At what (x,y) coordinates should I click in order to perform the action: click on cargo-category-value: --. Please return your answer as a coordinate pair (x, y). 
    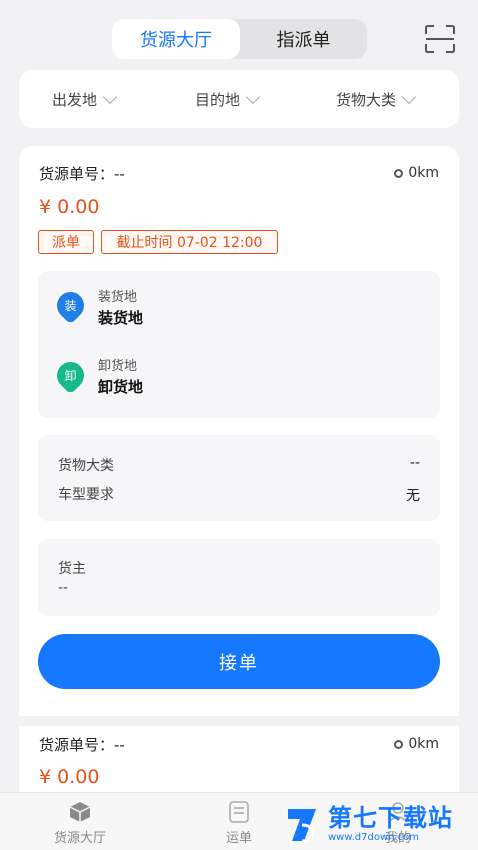
    Looking at the image, I should click on (414, 463).